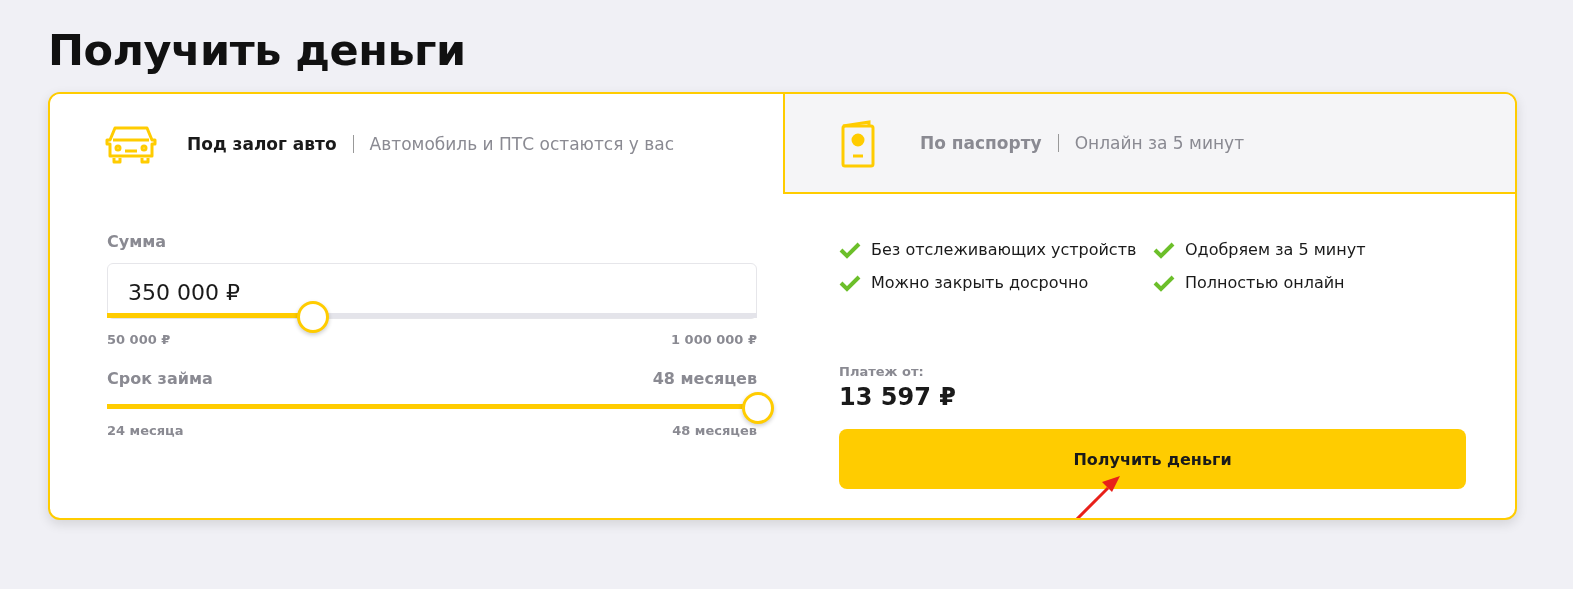 This screenshot has height=589, width=1573. What do you see at coordinates (714, 339) in the screenshot?
I see `max-amount: 1 000 000 ₽` at bounding box center [714, 339].